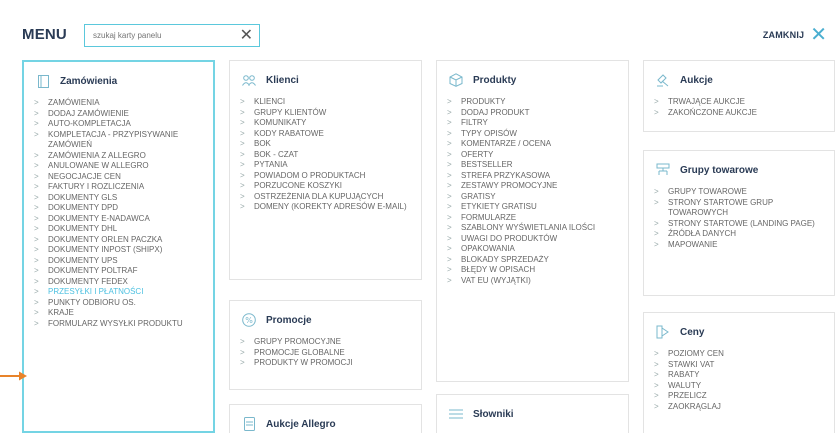 The width and height of the screenshot is (835, 433). I want to click on clear-search-icon: ✕, so click(246, 36).